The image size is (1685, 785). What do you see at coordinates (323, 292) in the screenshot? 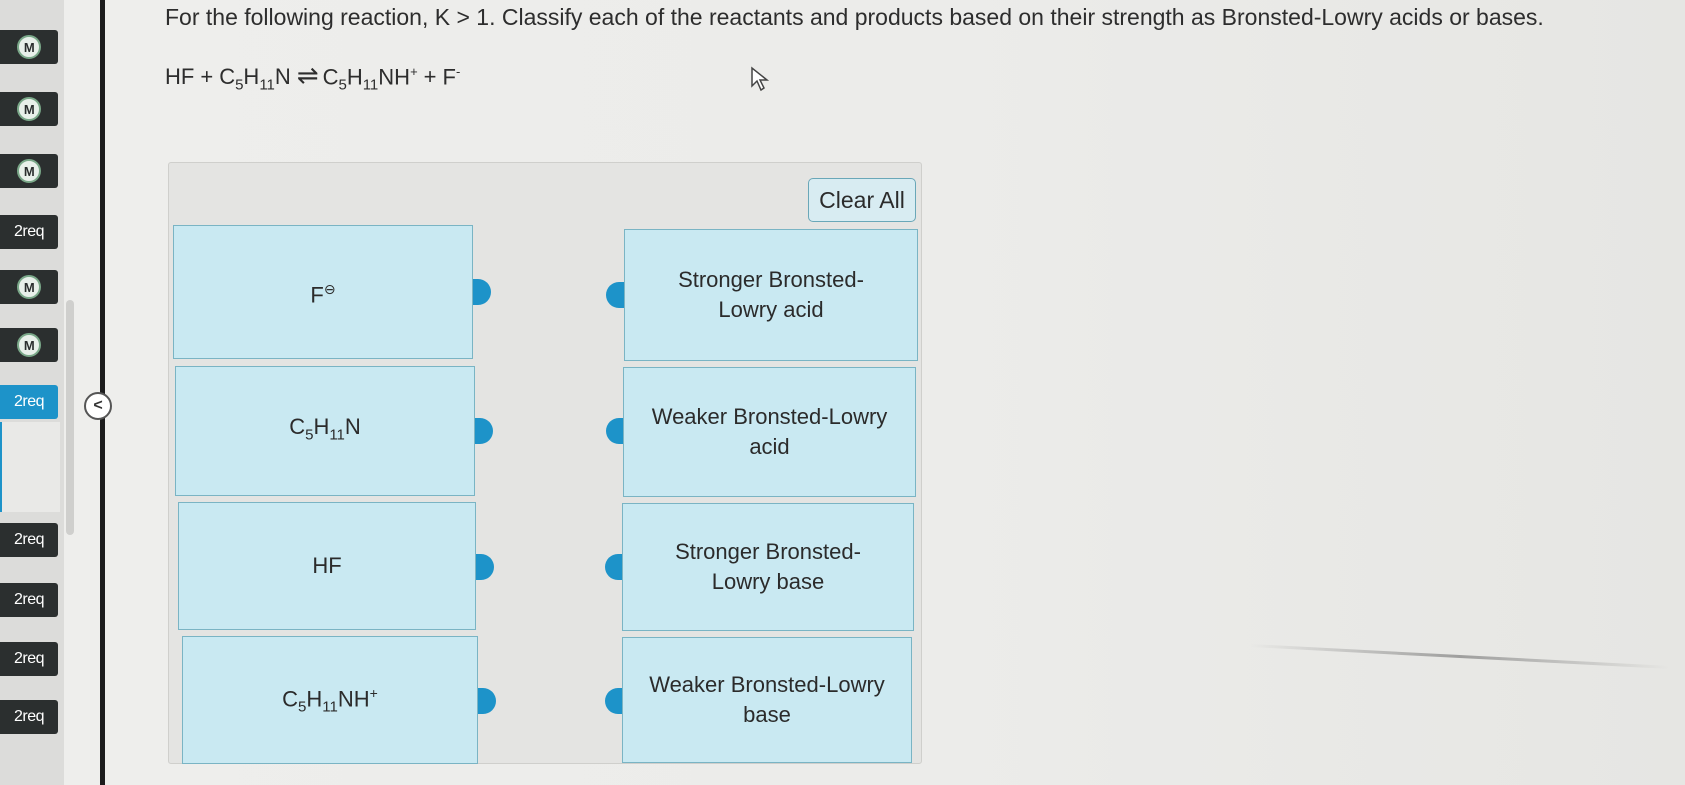
I see `species-card-fluoride: F⊖` at bounding box center [323, 292].